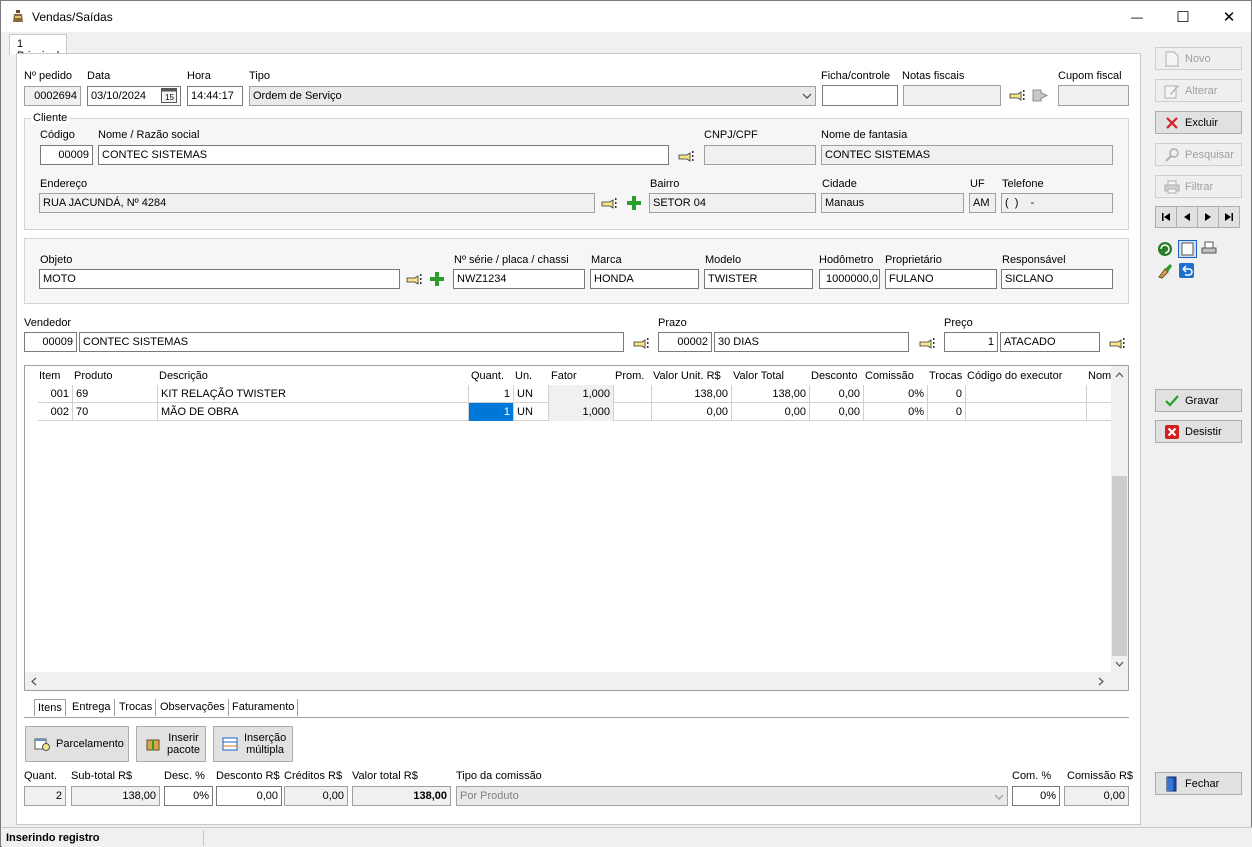 The height and width of the screenshot is (847, 1252). Describe the element at coordinates (1198, 90) in the screenshot. I see `alterar-button: Alterar` at that location.